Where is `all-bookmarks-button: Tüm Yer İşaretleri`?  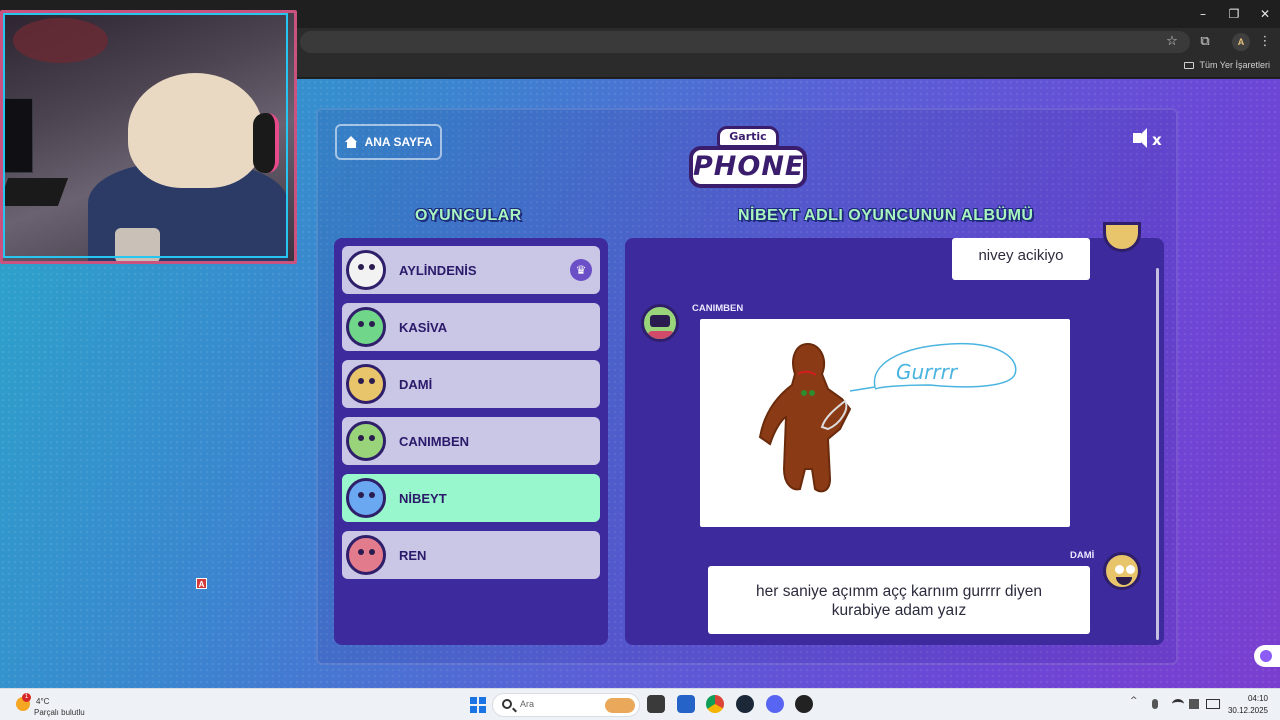 all-bookmarks-button: Tüm Yer İşaretleri is located at coordinates (1227, 65).